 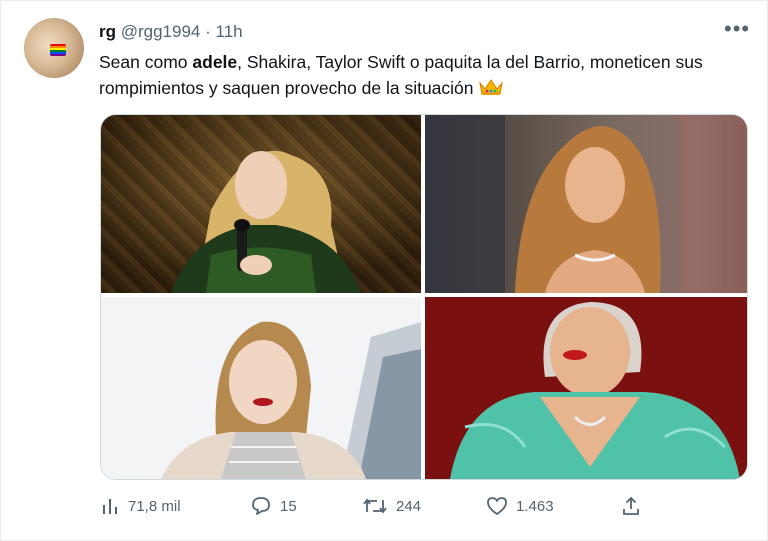 What do you see at coordinates (737, 29) in the screenshot?
I see `more-options-button: •••` at bounding box center [737, 29].